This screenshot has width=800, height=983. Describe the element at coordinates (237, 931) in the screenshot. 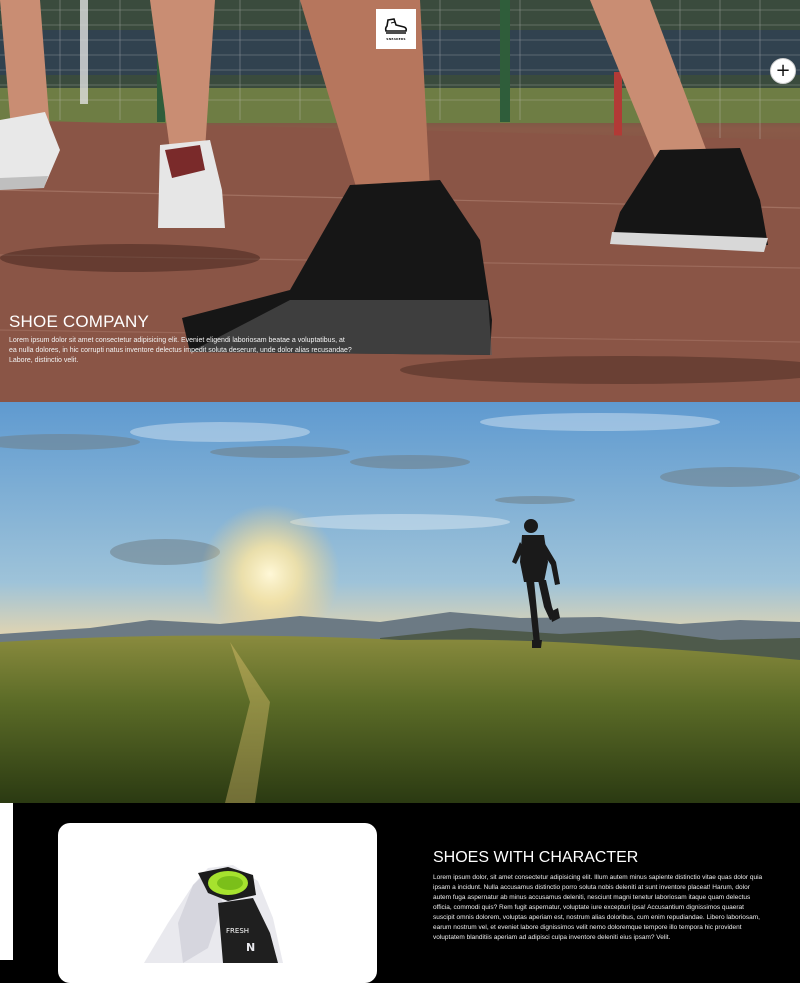

I see `svg-text: FRESH` at that location.